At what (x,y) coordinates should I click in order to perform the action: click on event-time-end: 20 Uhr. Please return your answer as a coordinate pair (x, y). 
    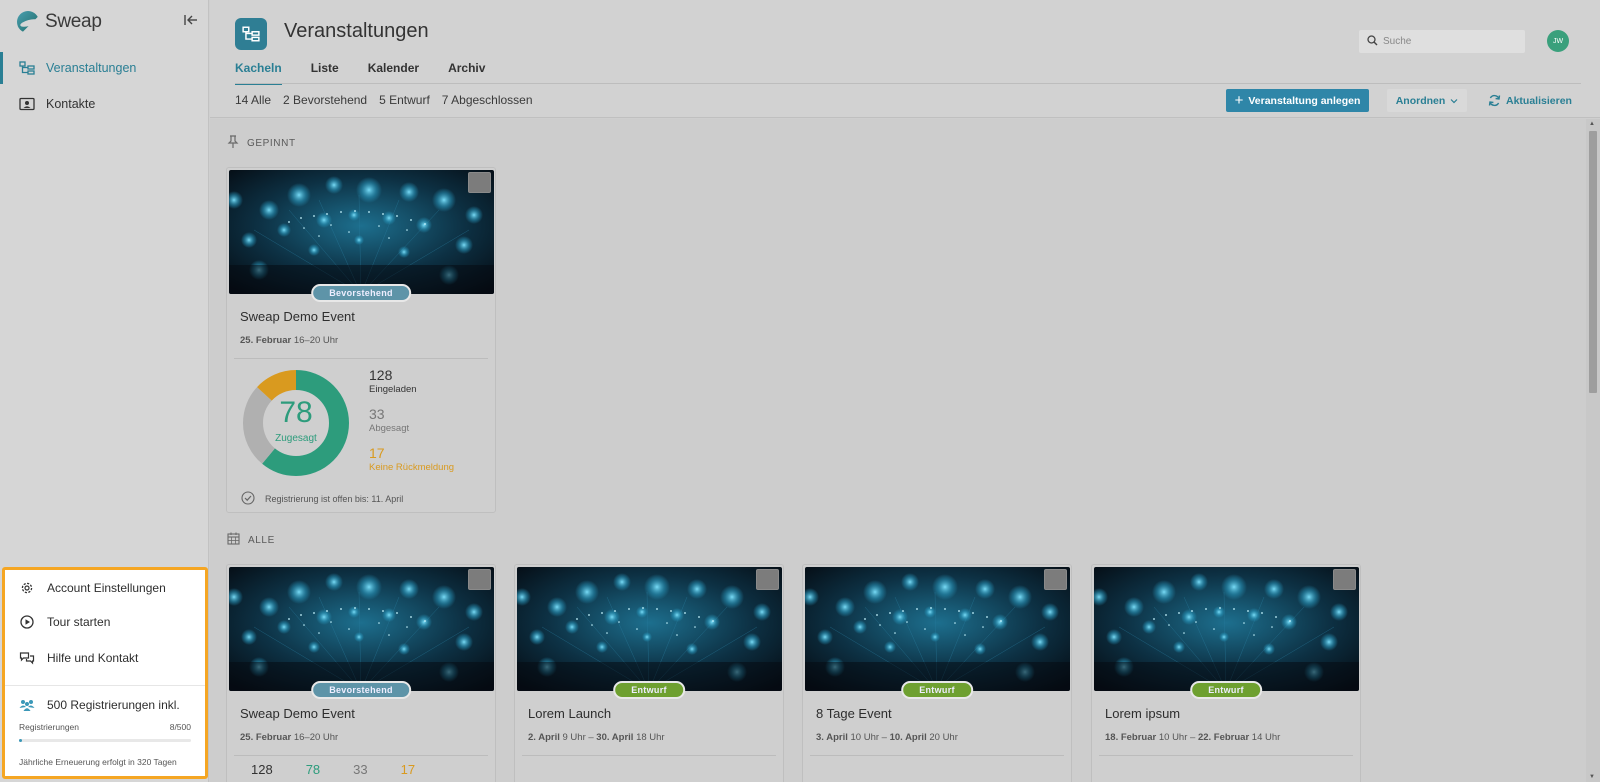
    Looking at the image, I should click on (943, 737).